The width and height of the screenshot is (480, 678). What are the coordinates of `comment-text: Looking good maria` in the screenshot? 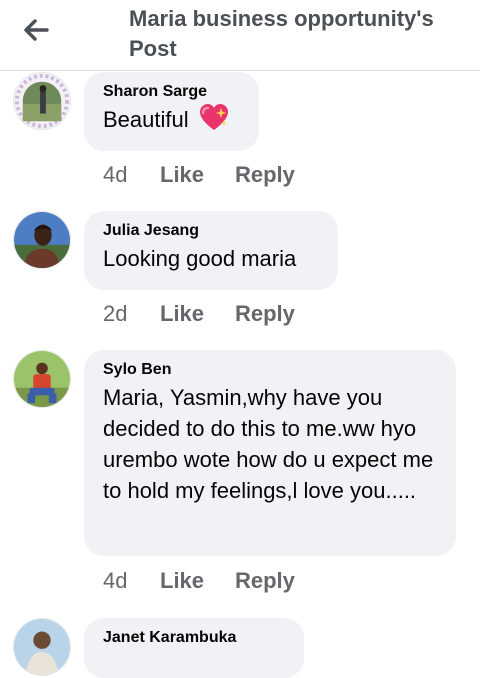 It's located at (200, 258).